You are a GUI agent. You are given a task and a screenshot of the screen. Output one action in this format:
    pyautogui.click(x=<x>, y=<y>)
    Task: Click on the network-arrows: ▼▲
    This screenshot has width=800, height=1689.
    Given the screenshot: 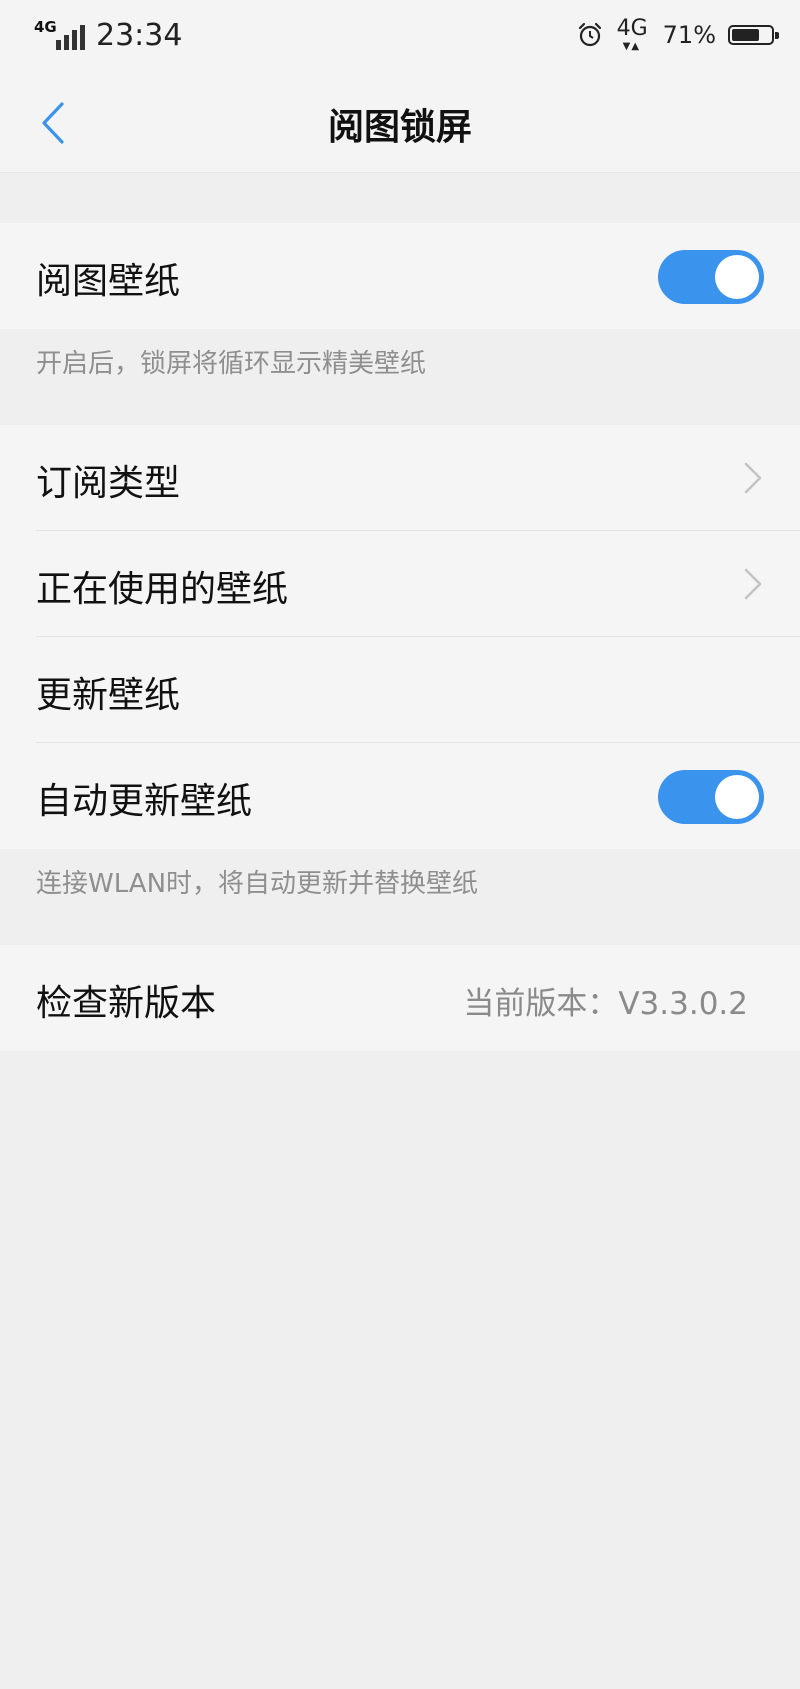 What is the action you would take?
    pyautogui.click(x=631, y=46)
    